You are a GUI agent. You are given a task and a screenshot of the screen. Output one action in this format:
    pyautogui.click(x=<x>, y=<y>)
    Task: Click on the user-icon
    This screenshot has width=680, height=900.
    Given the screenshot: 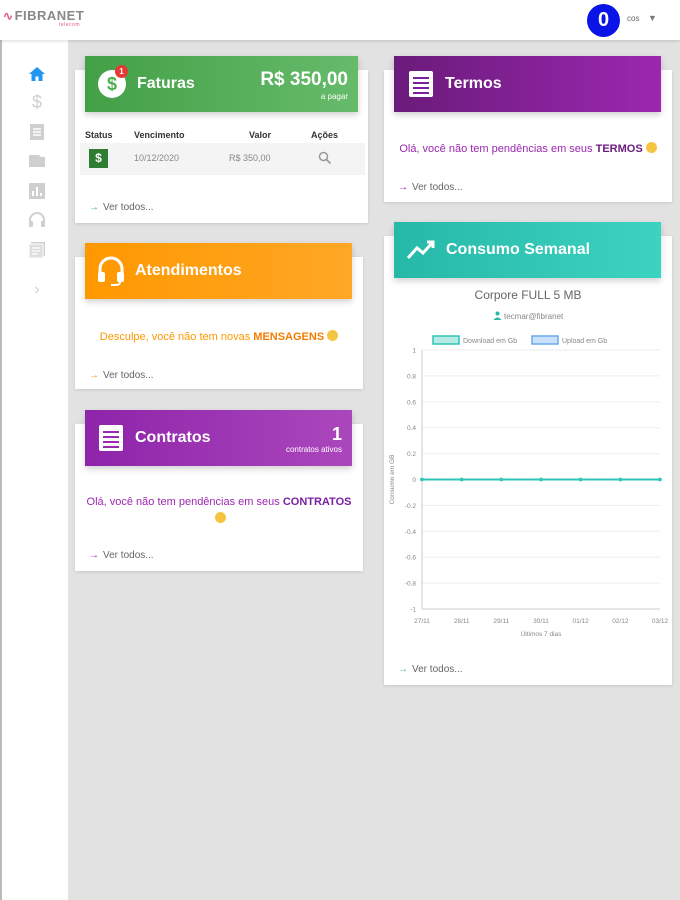 What is the action you would take?
    pyautogui.click(x=497, y=315)
    